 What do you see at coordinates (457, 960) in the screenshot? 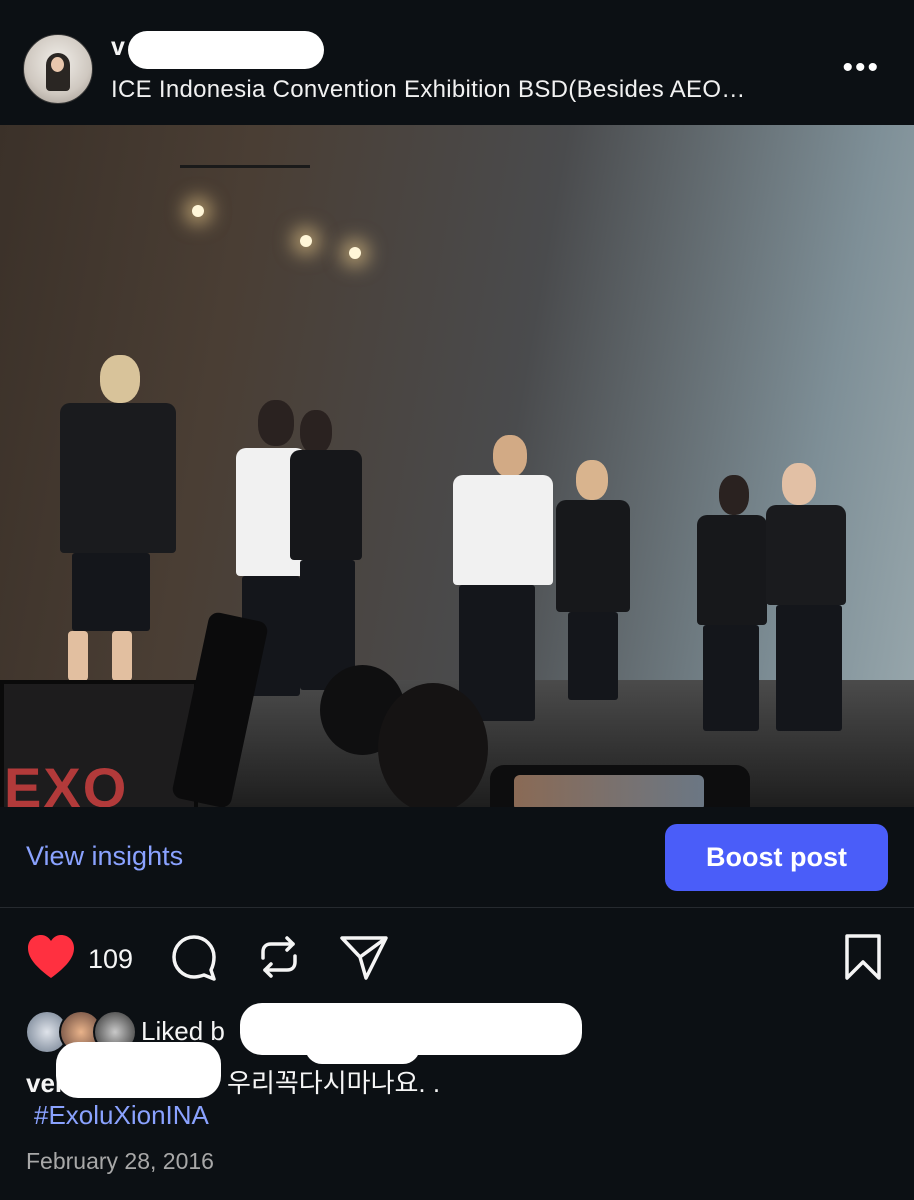
I see `post-actions: 109` at bounding box center [457, 960].